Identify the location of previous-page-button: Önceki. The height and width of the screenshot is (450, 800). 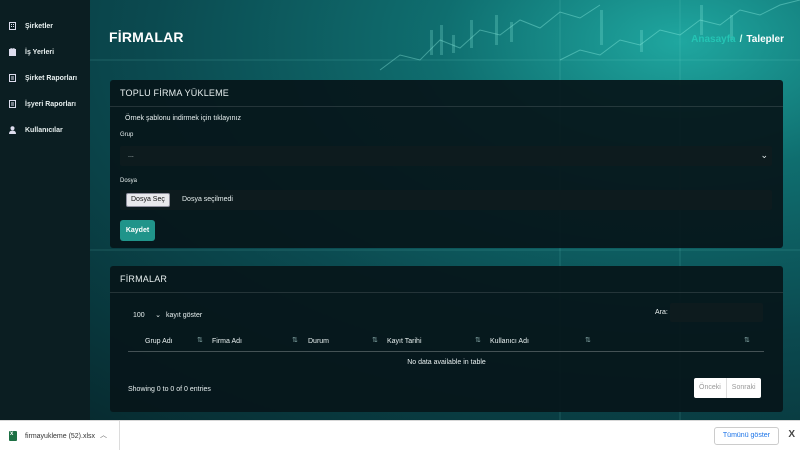
(710, 388).